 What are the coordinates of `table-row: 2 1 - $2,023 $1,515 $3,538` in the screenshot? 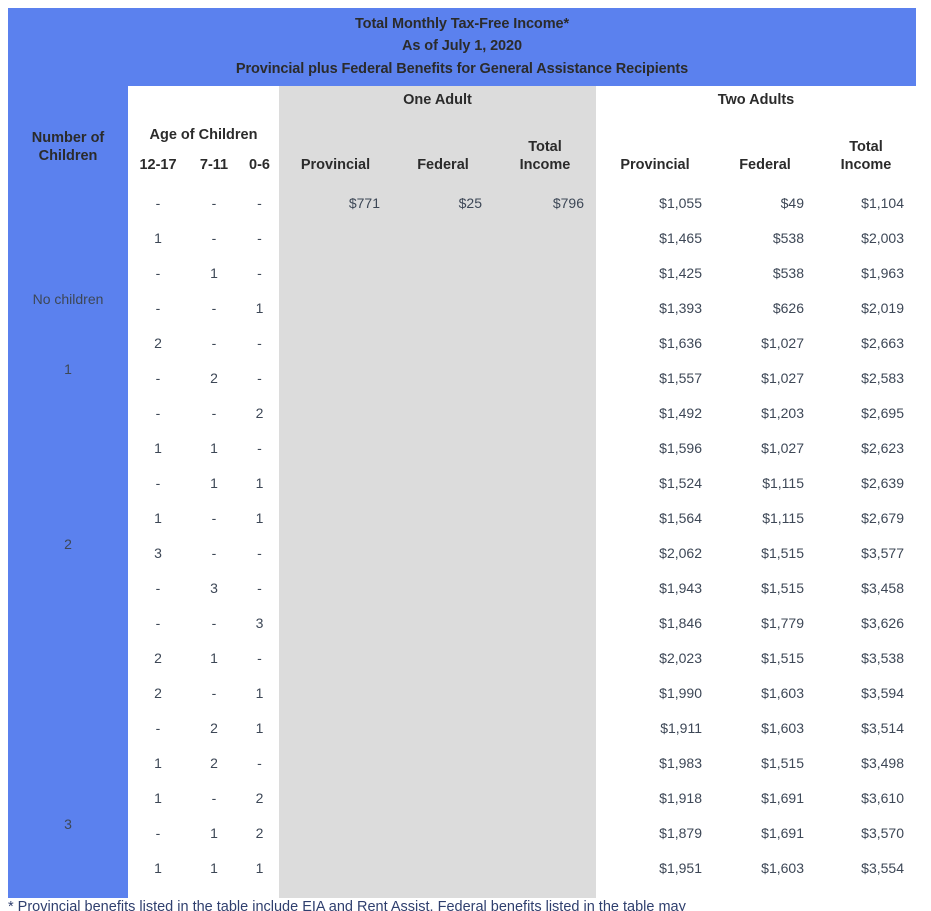 It's located at (462, 657).